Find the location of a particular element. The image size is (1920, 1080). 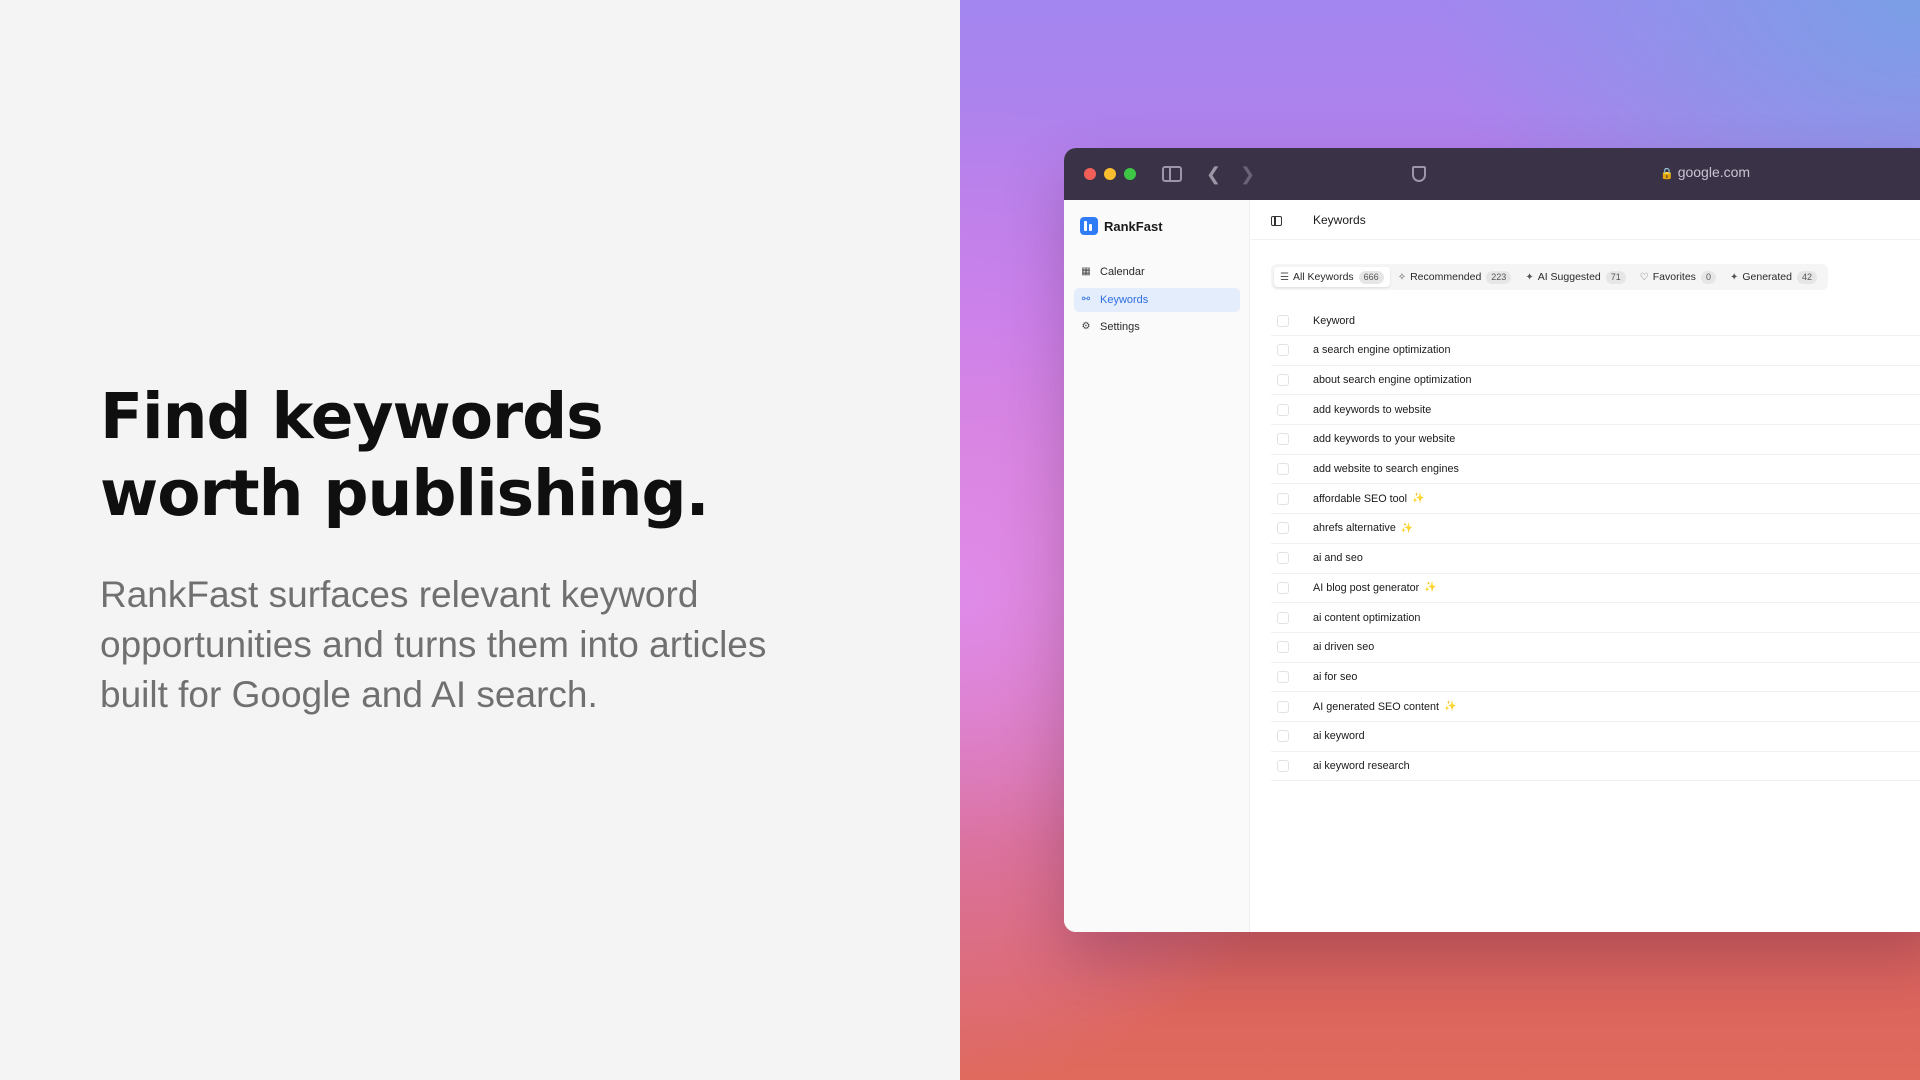

brand-name: RankFast is located at coordinates (1133, 226).